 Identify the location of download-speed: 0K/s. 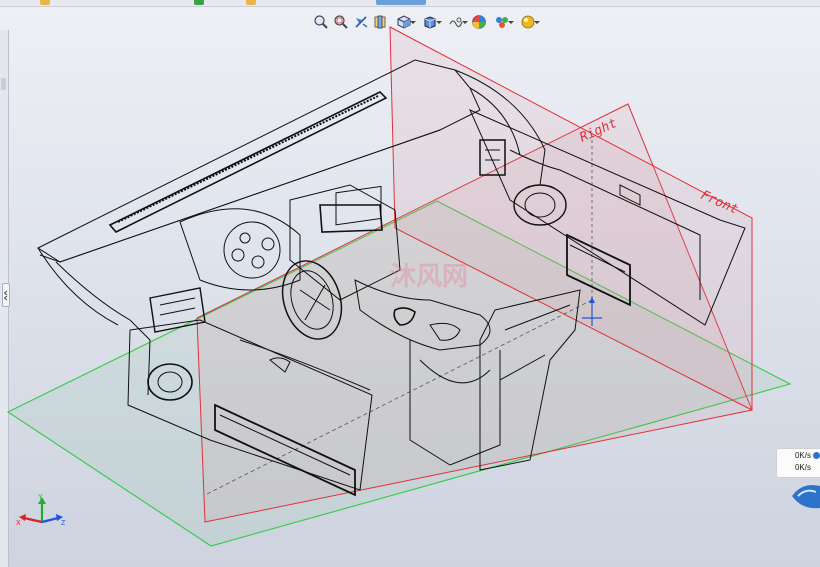
(802, 467).